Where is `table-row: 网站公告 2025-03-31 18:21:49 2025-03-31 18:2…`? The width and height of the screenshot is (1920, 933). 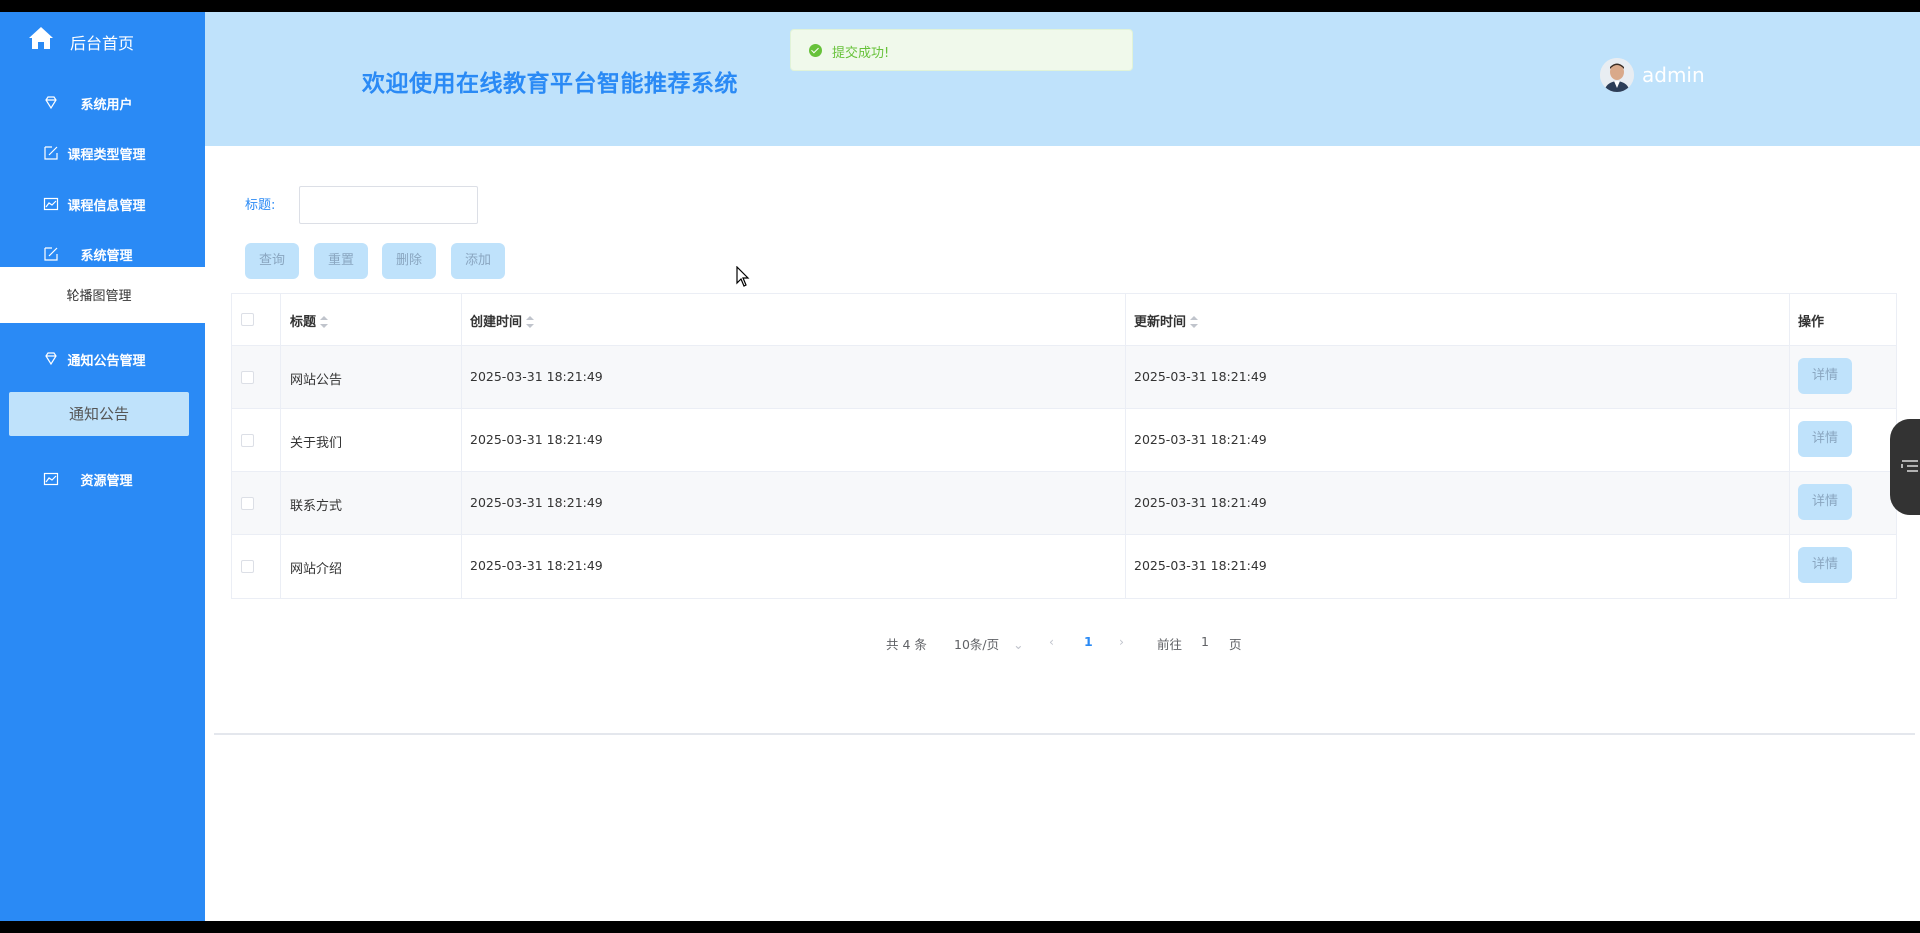 table-row: 网站公告 2025-03-31 18:21:49 2025-03-31 18:2… is located at coordinates (1064, 377).